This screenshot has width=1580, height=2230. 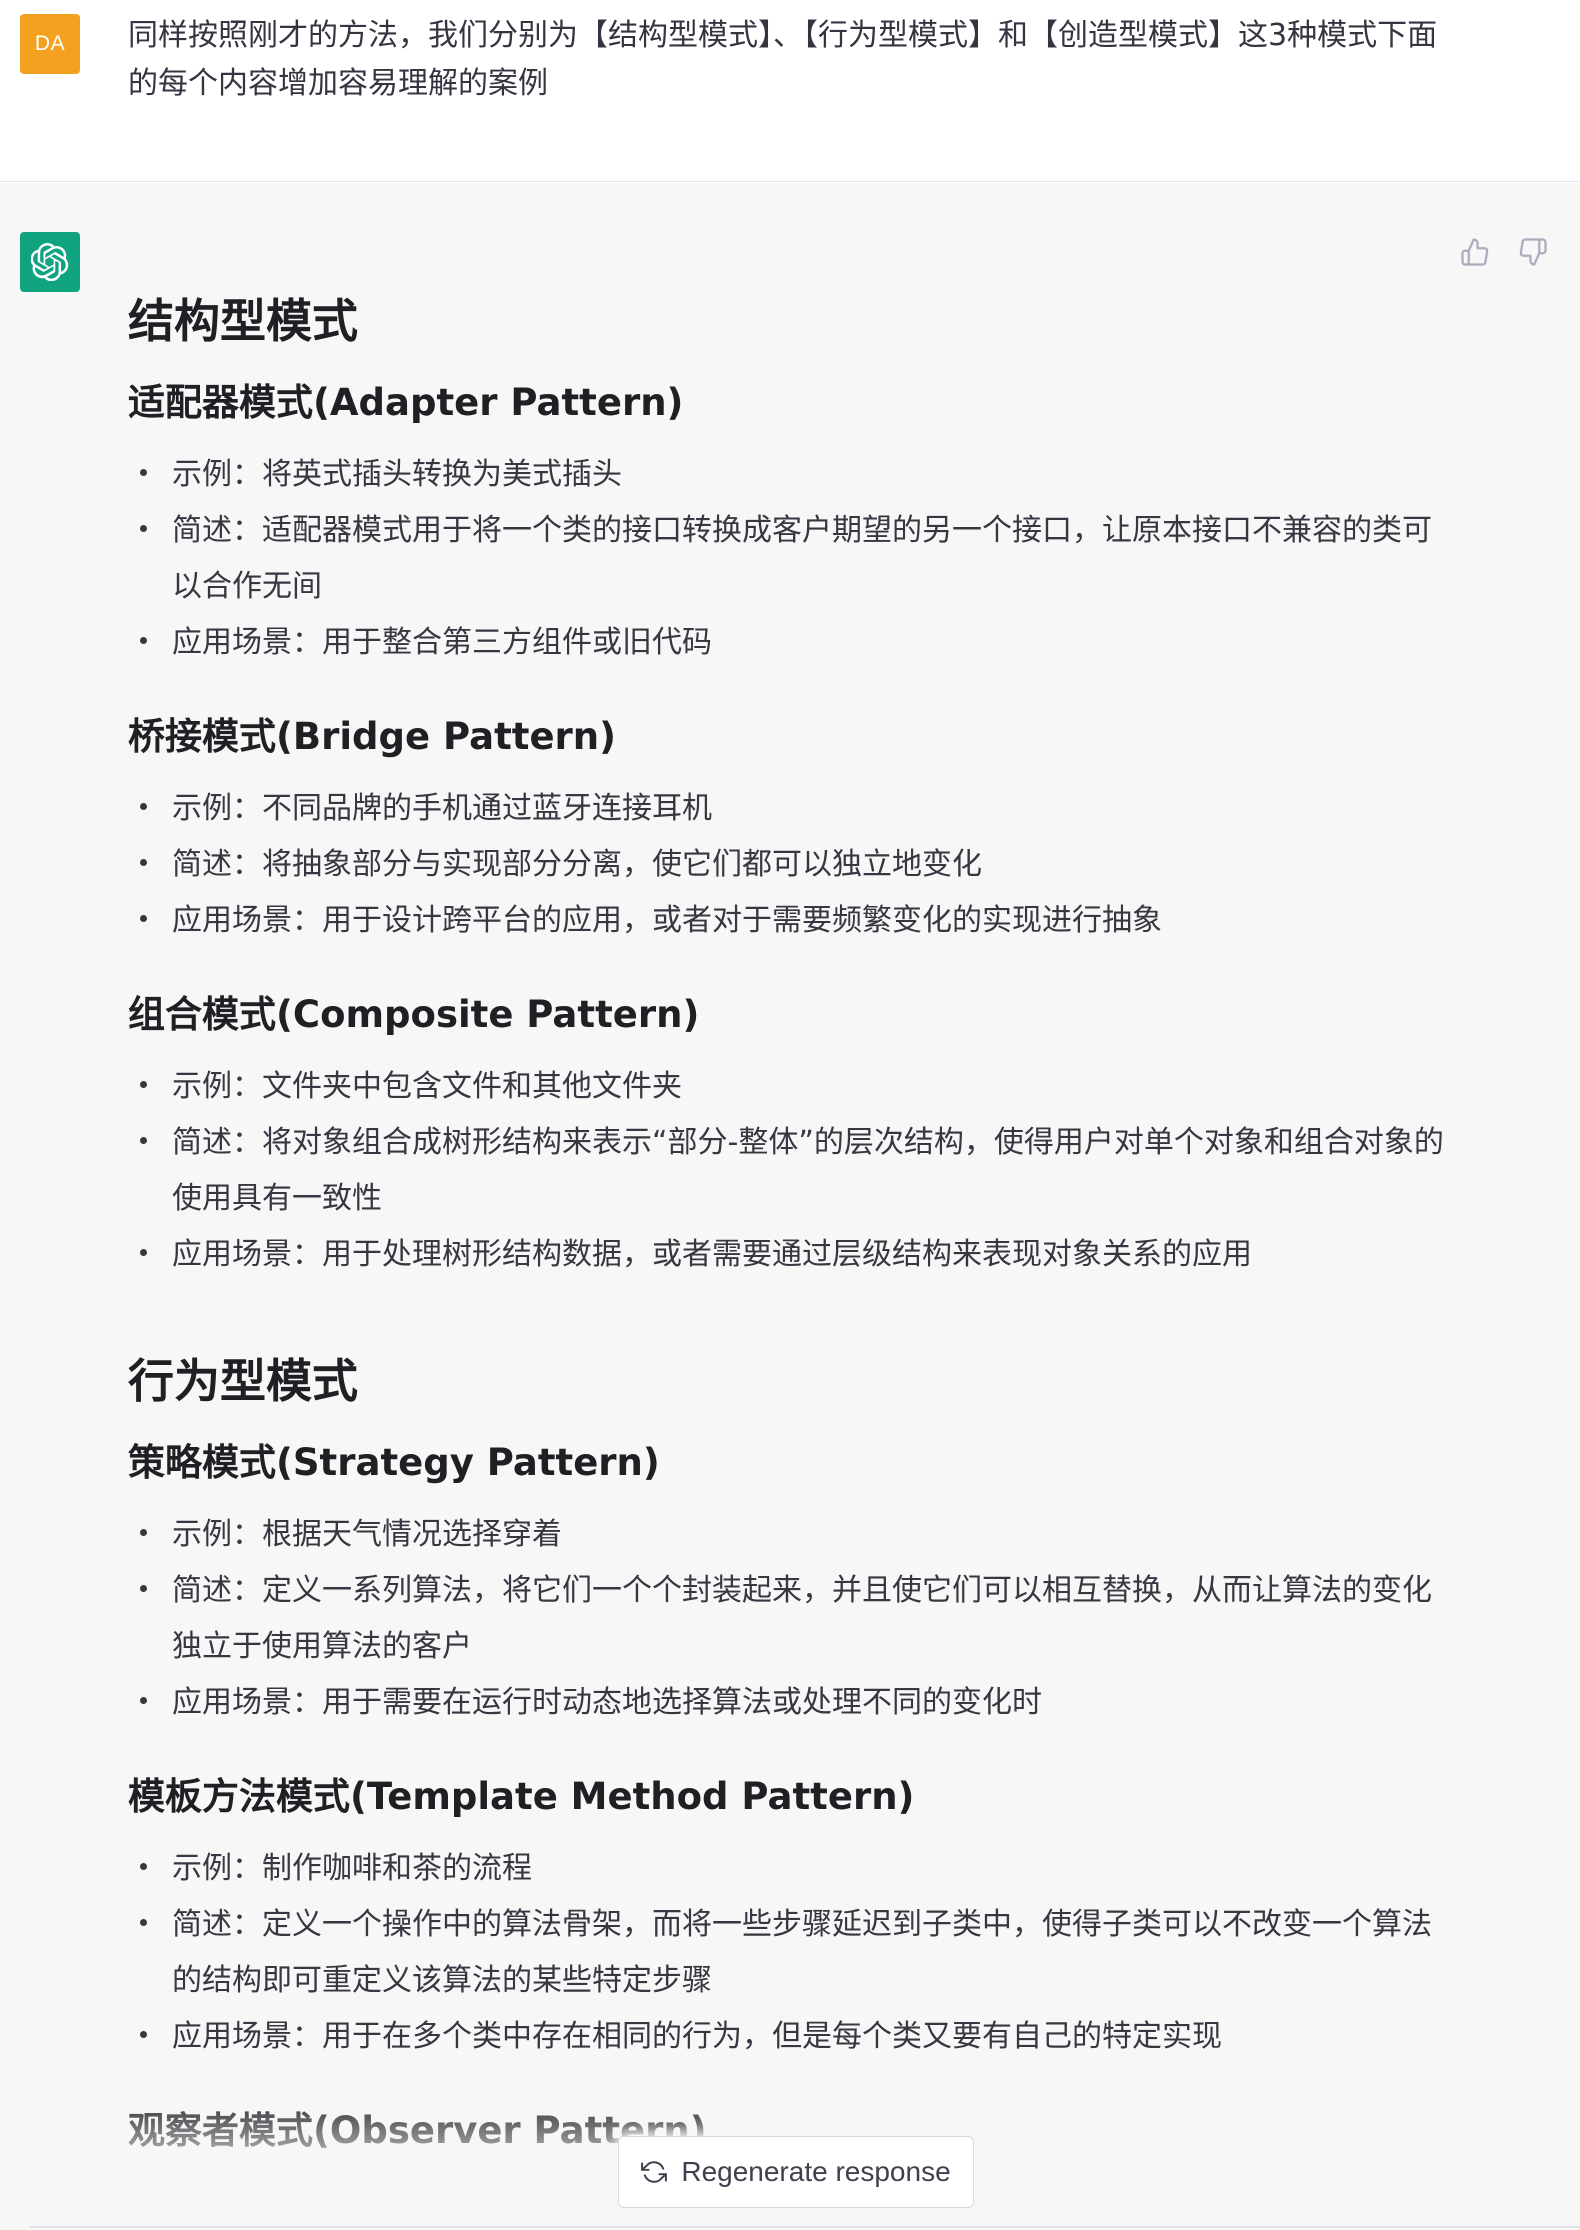 What do you see at coordinates (1533, 252) in the screenshot?
I see `thumbs-down-icon` at bounding box center [1533, 252].